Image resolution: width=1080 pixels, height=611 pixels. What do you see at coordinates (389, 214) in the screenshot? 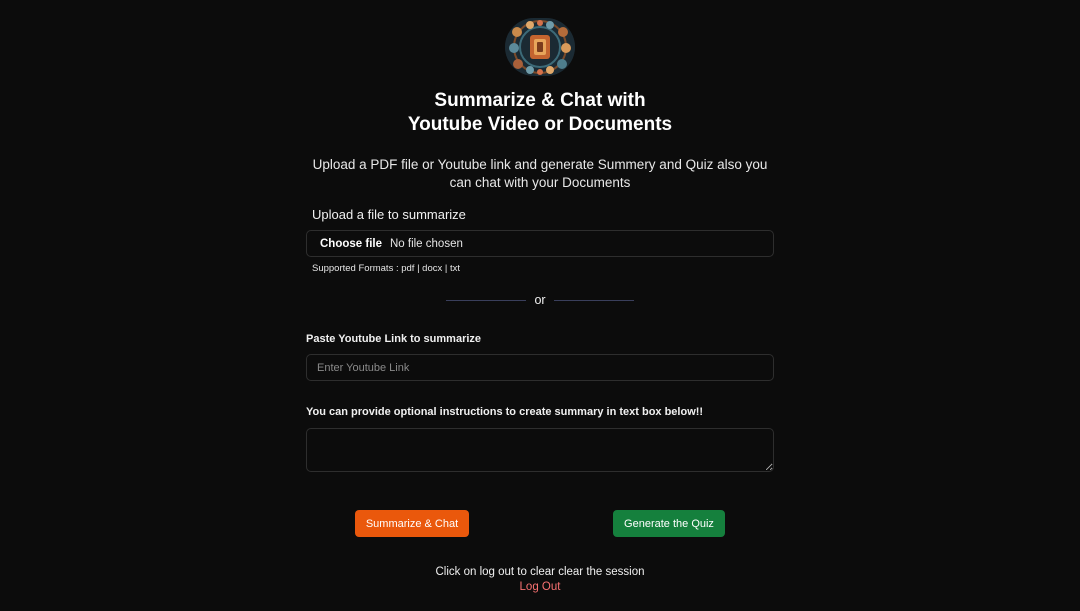
I see `upload-label: Upload a file to summarize` at bounding box center [389, 214].